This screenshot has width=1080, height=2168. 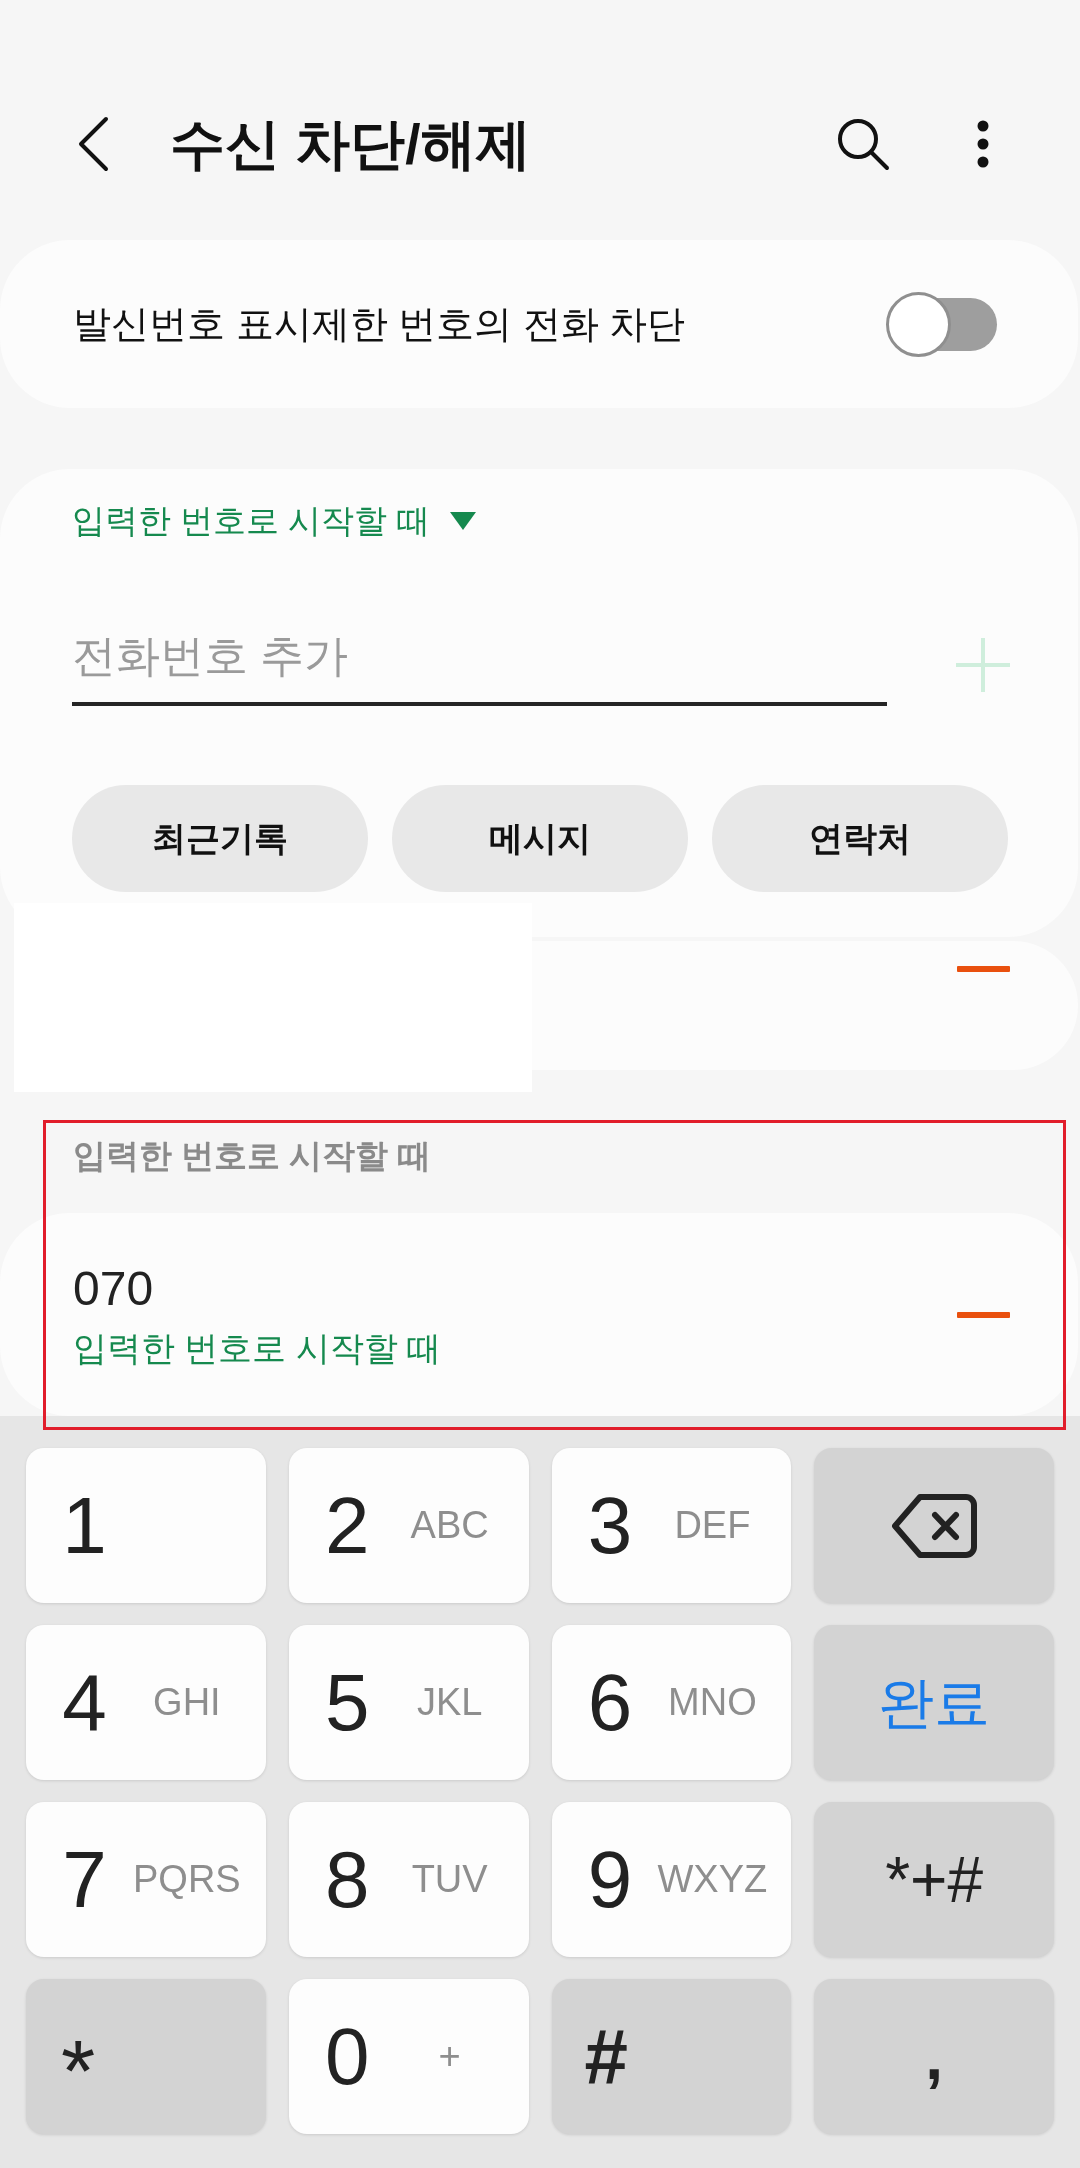 I want to click on dial-key: 4 GHI, so click(x=146, y=1702).